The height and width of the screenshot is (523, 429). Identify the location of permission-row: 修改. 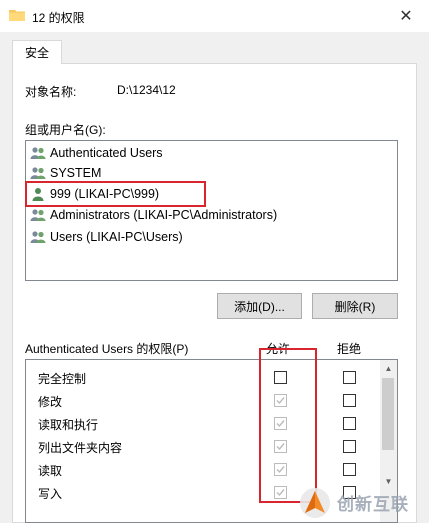
(201, 401).